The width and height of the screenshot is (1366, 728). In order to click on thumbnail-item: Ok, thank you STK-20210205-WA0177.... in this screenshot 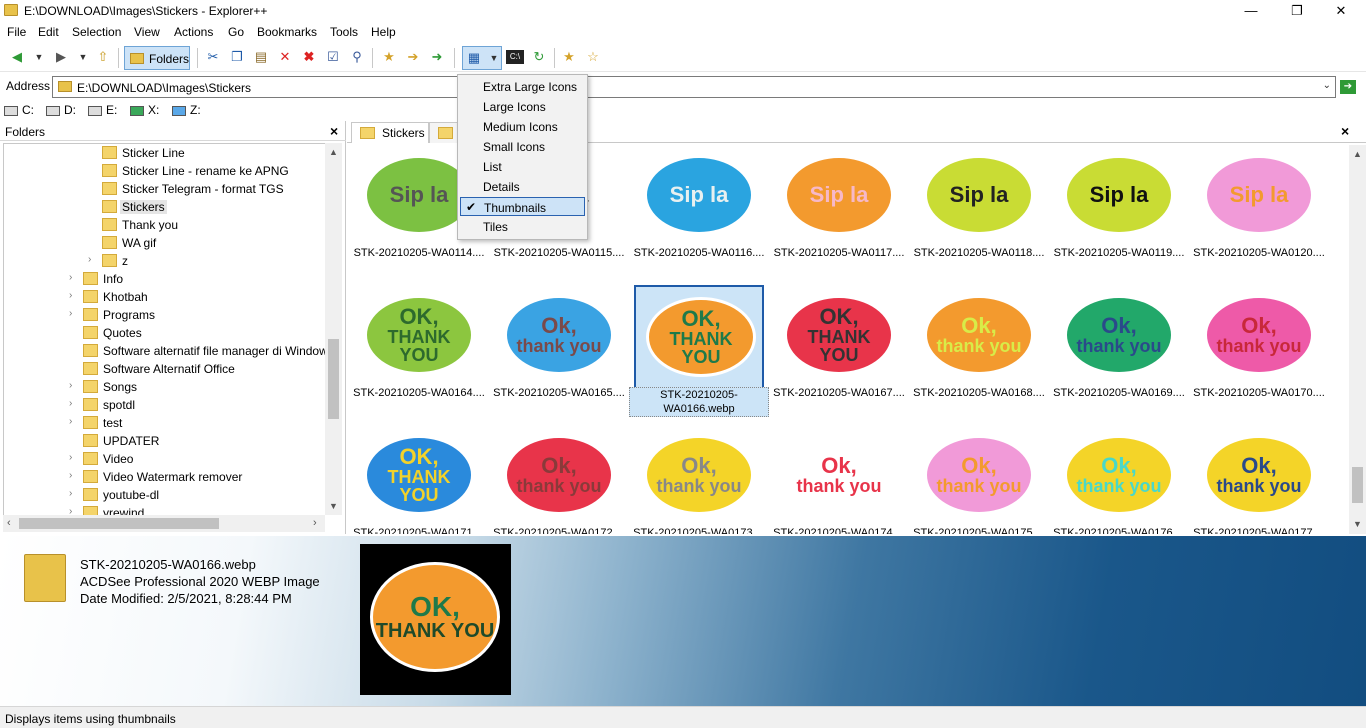, I will do `click(1259, 479)`.